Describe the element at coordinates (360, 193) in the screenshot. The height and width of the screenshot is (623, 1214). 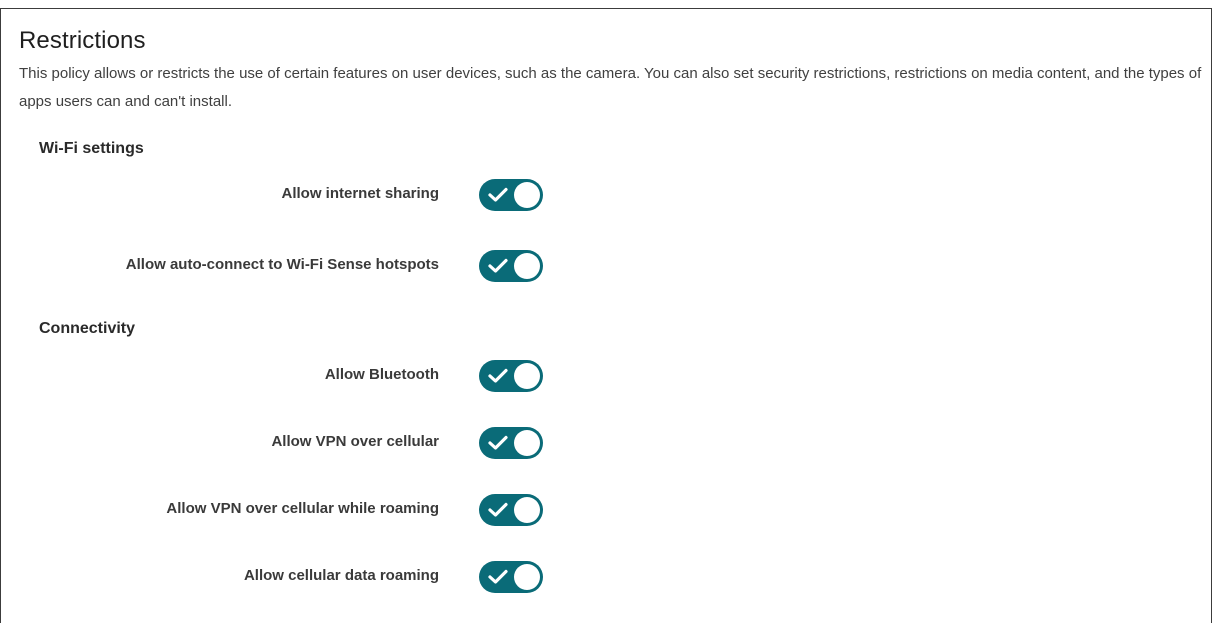
I see `setting-label: Allow internet sharing` at that location.